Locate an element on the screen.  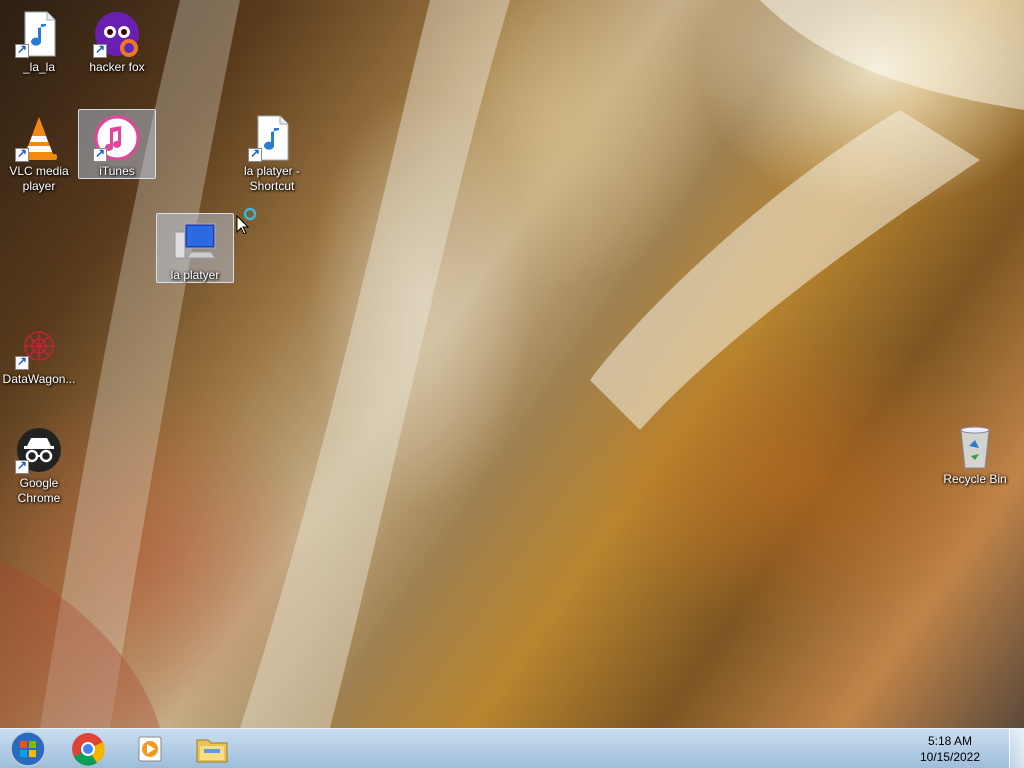
busy-cursor-icon is located at coordinates (246, 220).